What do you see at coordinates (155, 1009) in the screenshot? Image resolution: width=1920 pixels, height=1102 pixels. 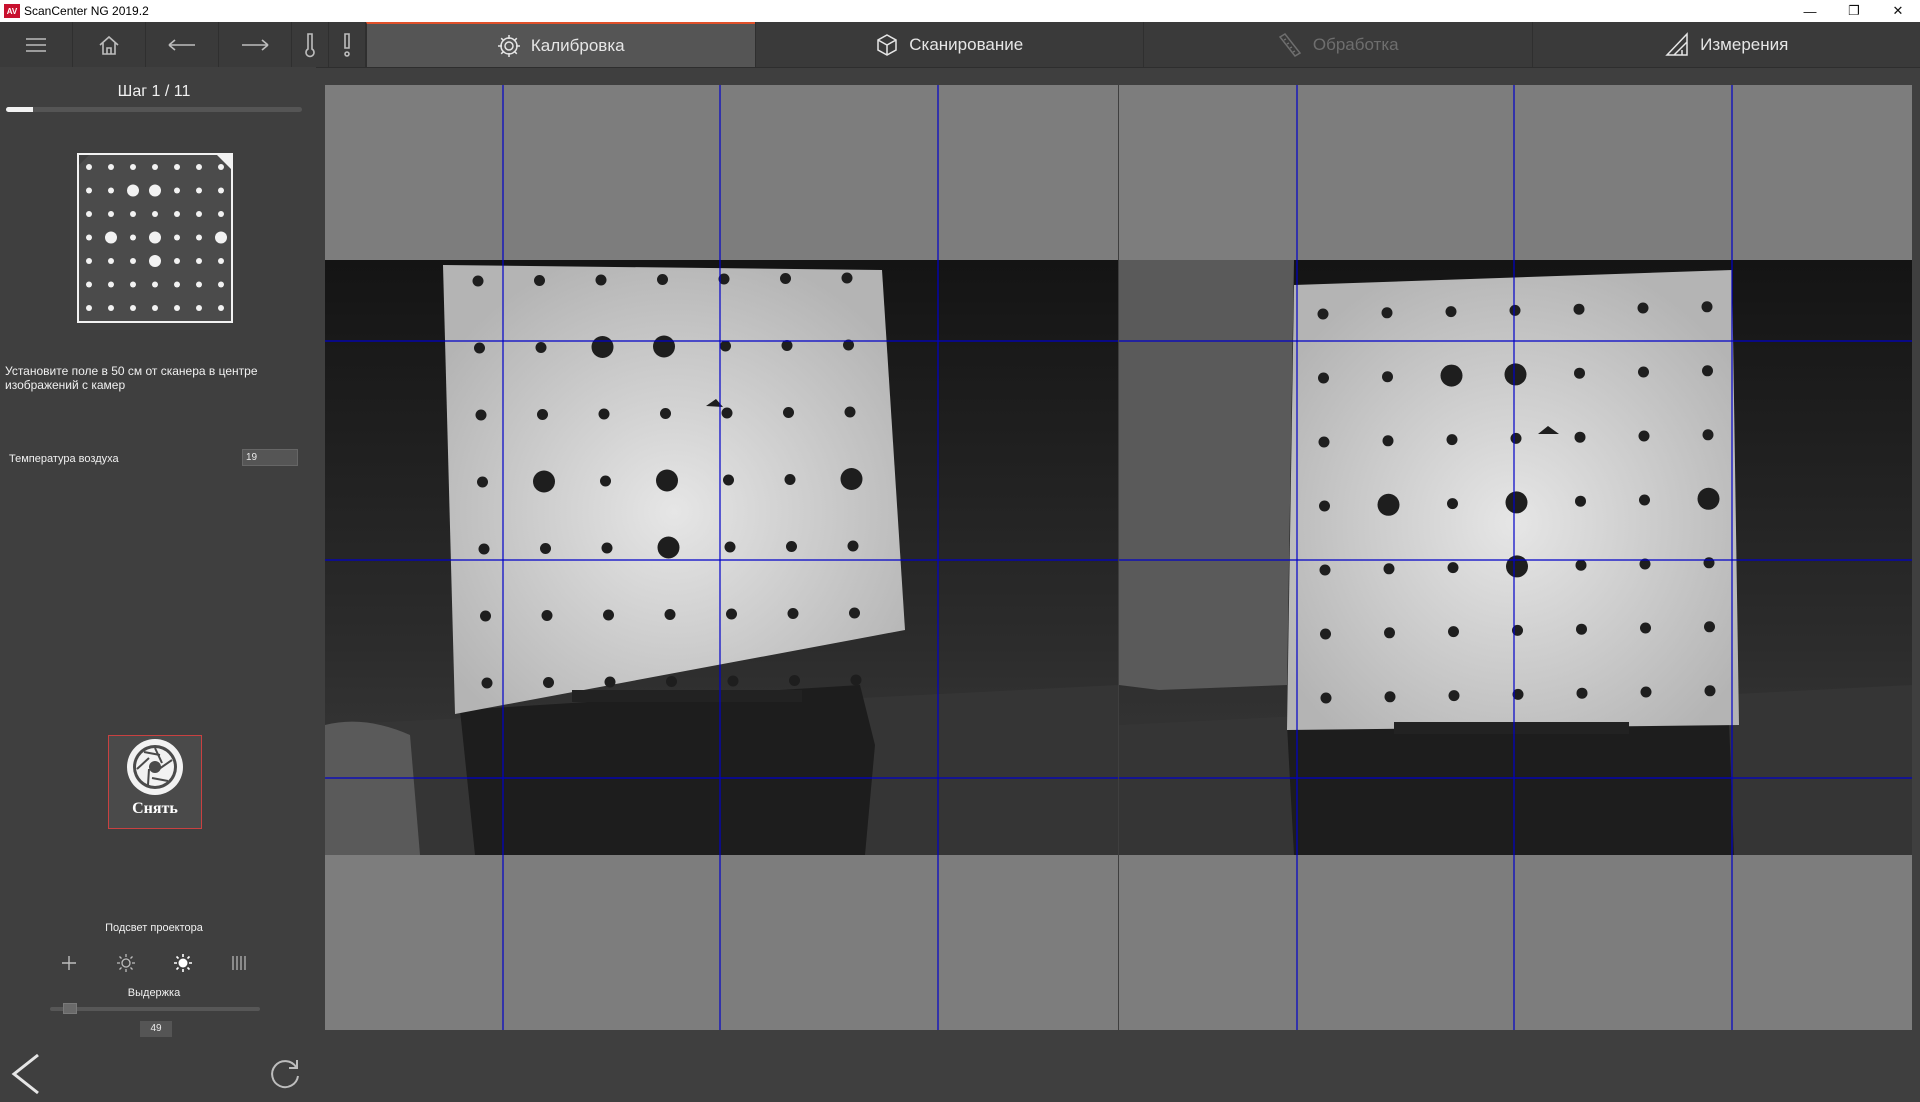 I see `exposure-slider` at bounding box center [155, 1009].